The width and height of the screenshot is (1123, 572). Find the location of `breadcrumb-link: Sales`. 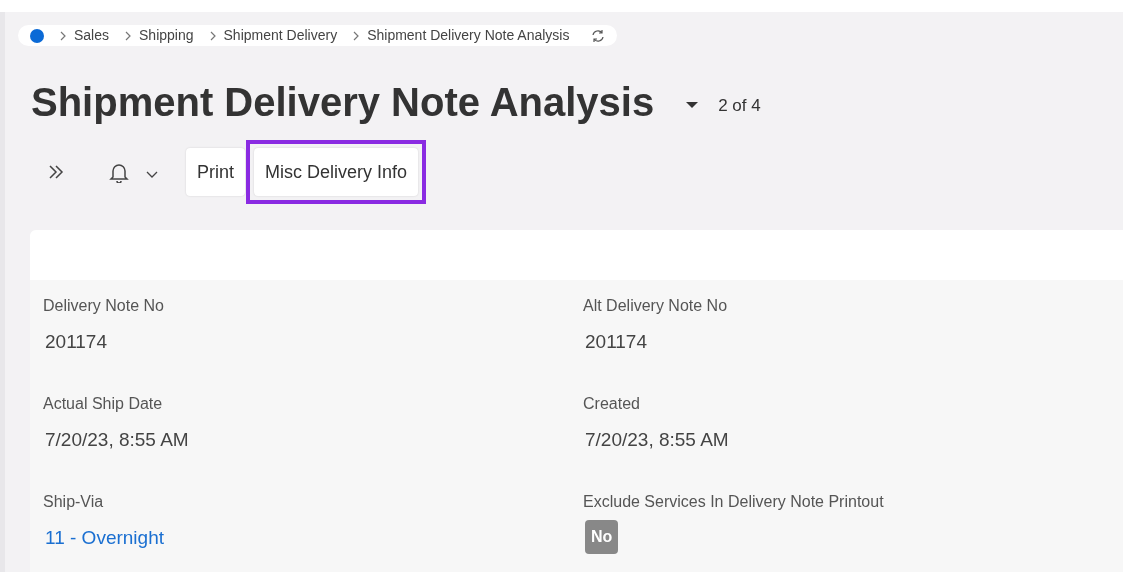

breadcrumb-link: Sales is located at coordinates (92, 35).